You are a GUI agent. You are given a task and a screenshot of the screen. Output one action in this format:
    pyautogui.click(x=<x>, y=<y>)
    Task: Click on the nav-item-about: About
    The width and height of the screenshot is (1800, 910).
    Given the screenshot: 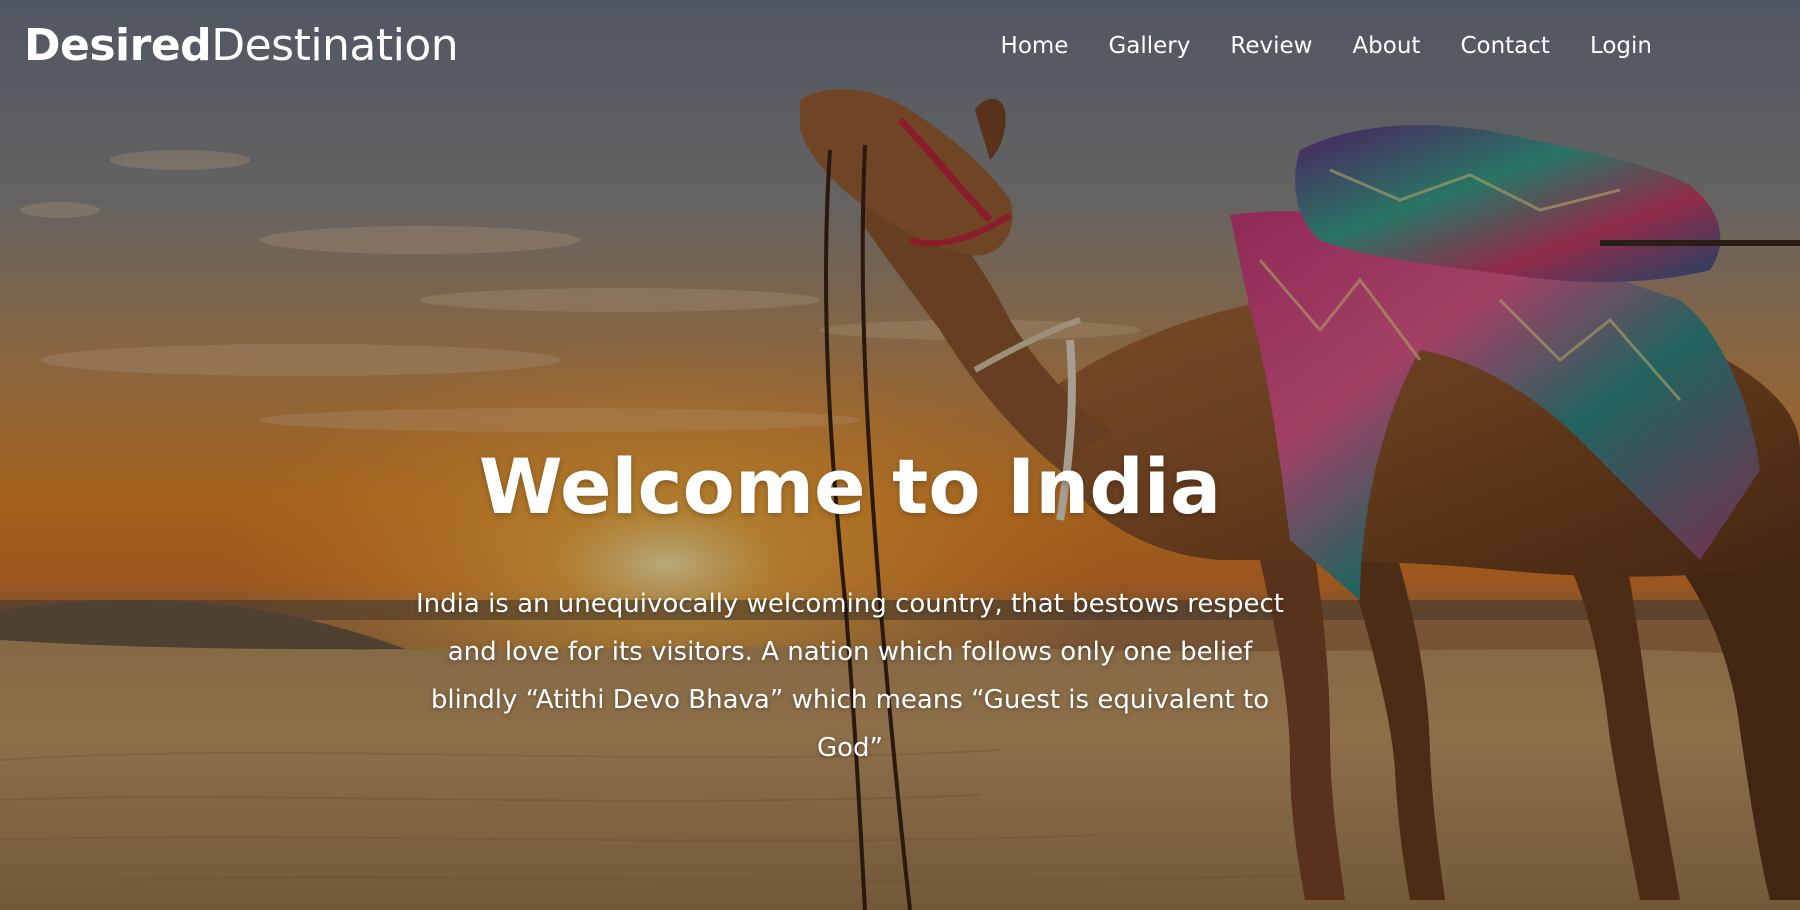 What is the action you would take?
    pyautogui.click(x=1386, y=46)
    